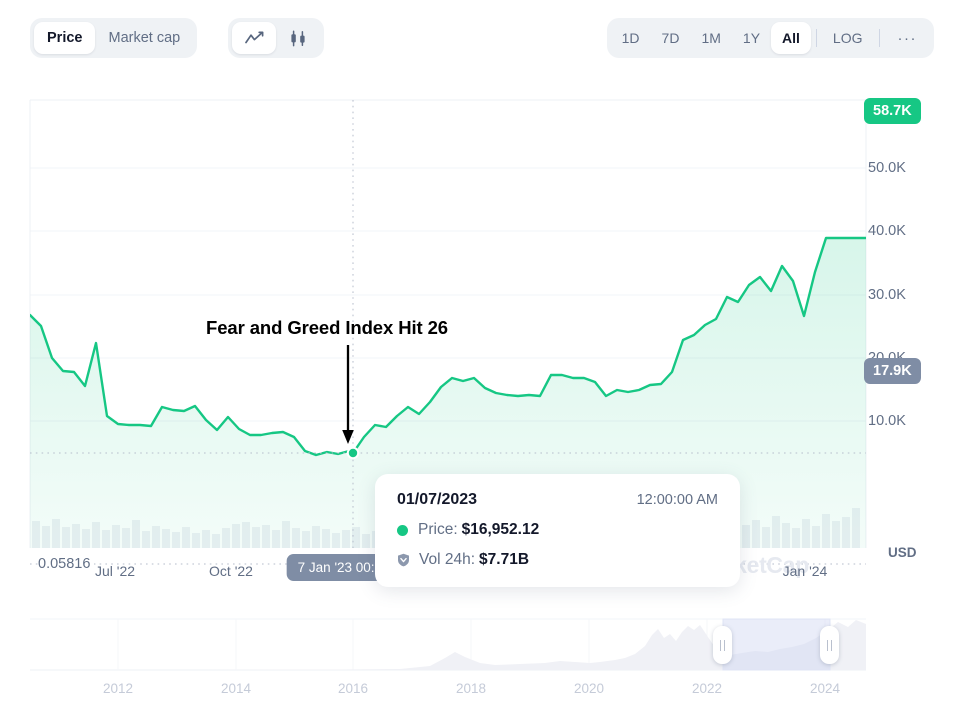 Image resolution: width=960 pixels, height=709 pixels. What do you see at coordinates (671, 38) in the screenshot?
I see `range-7d: 7D` at bounding box center [671, 38].